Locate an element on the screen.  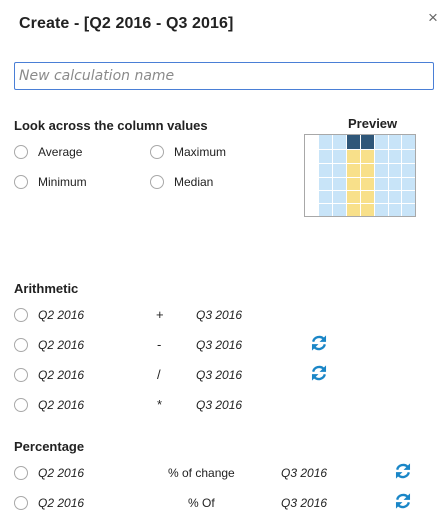
percentage-heading: Percentage is located at coordinates (49, 446).